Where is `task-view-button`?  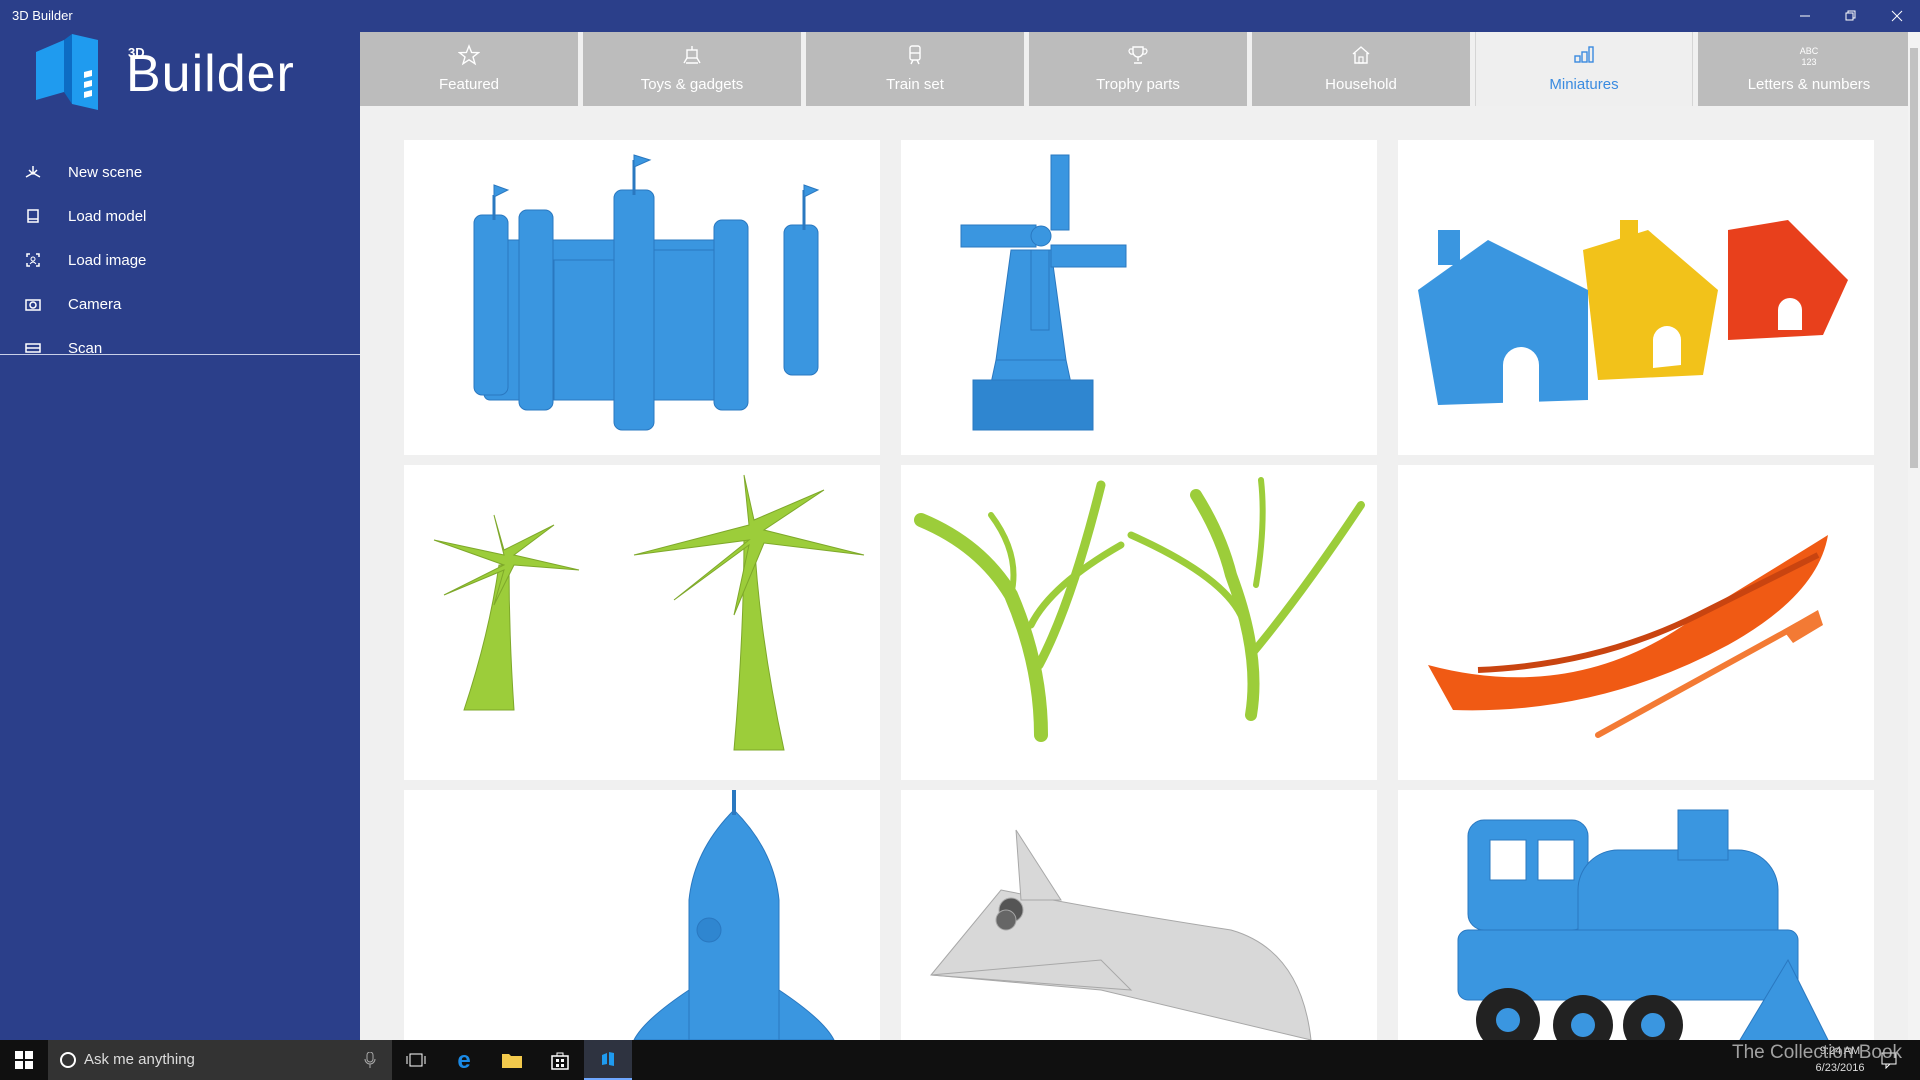
task-view-button is located at coordinates (416, 1060).